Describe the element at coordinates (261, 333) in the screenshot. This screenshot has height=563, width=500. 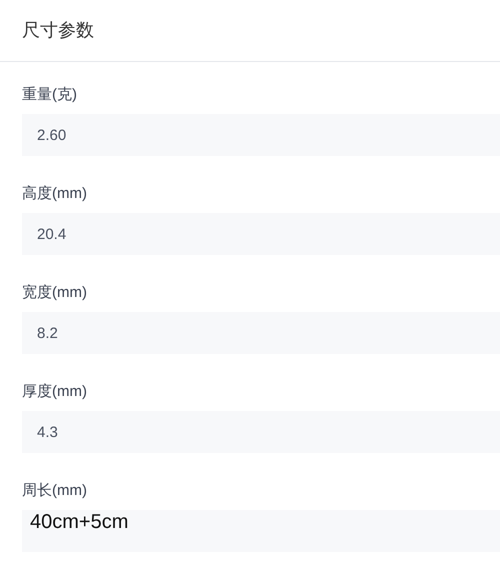
I see `input-field: 8.2` at that location.